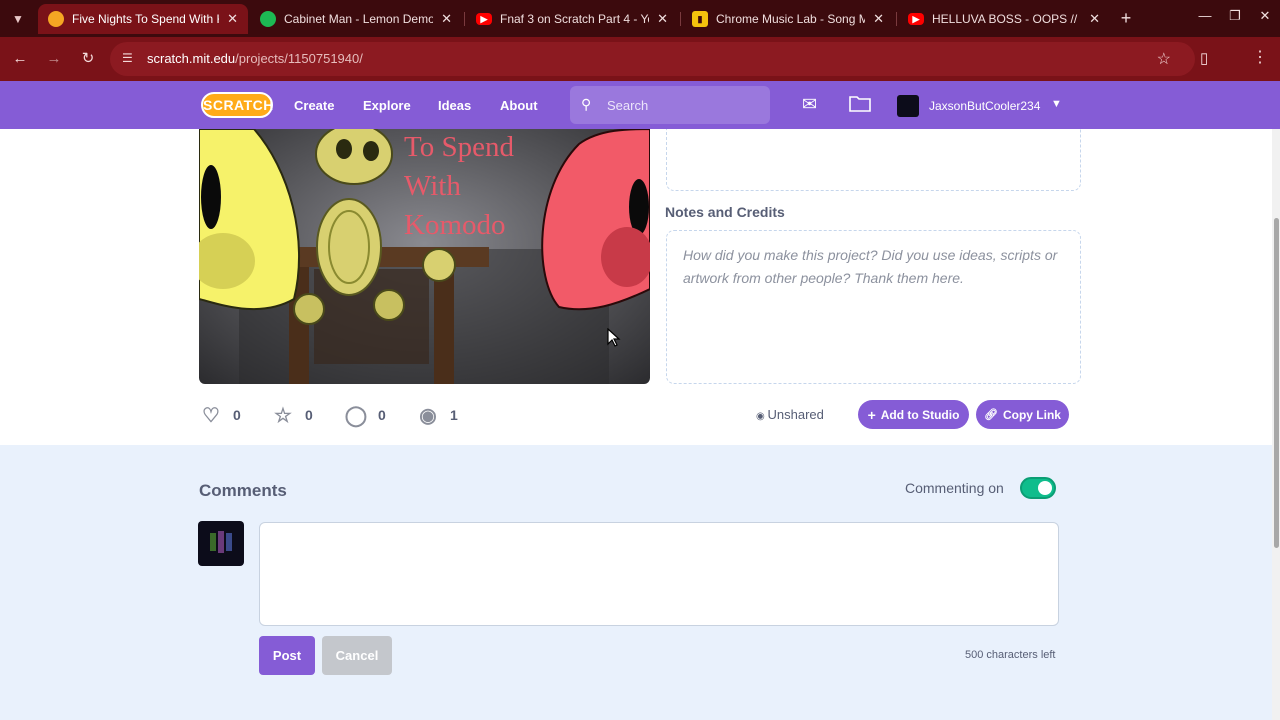 This screenshot has width=1280, height=720. I want to click on close-window-icon: ✕, so click(1265, 16).